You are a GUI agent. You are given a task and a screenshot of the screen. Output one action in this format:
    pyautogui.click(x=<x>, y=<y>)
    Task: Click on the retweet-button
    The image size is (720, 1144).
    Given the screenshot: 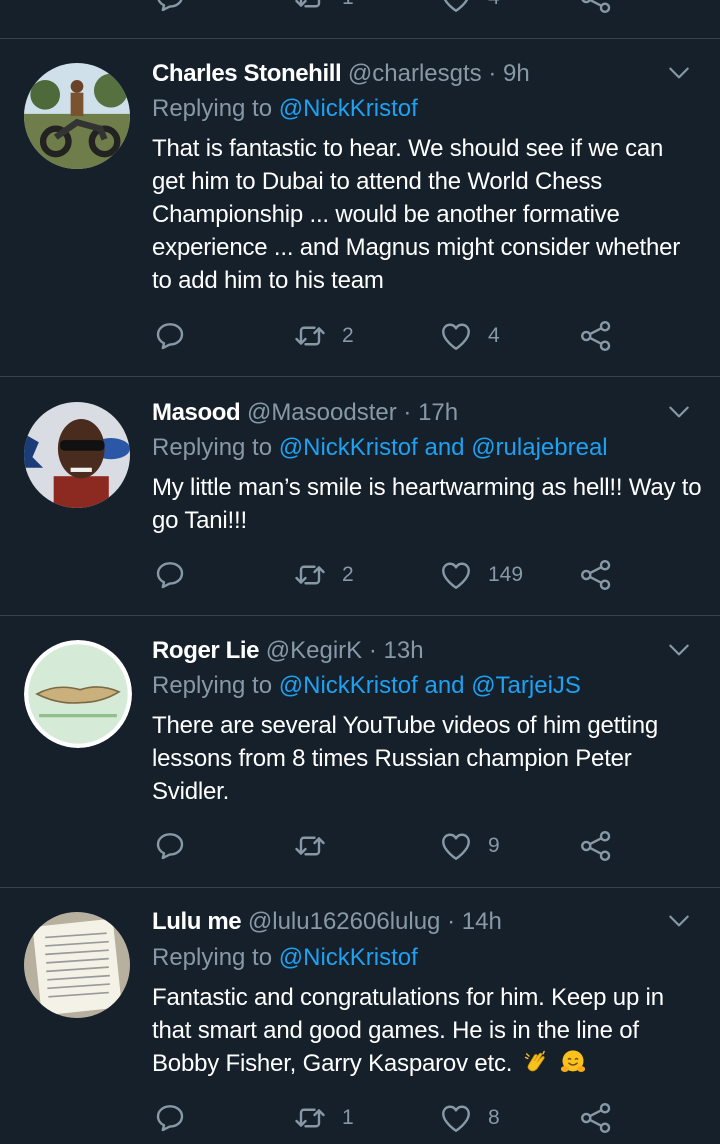 What is the action you would take?
    pyautogui.click(x=317, y=846)
    